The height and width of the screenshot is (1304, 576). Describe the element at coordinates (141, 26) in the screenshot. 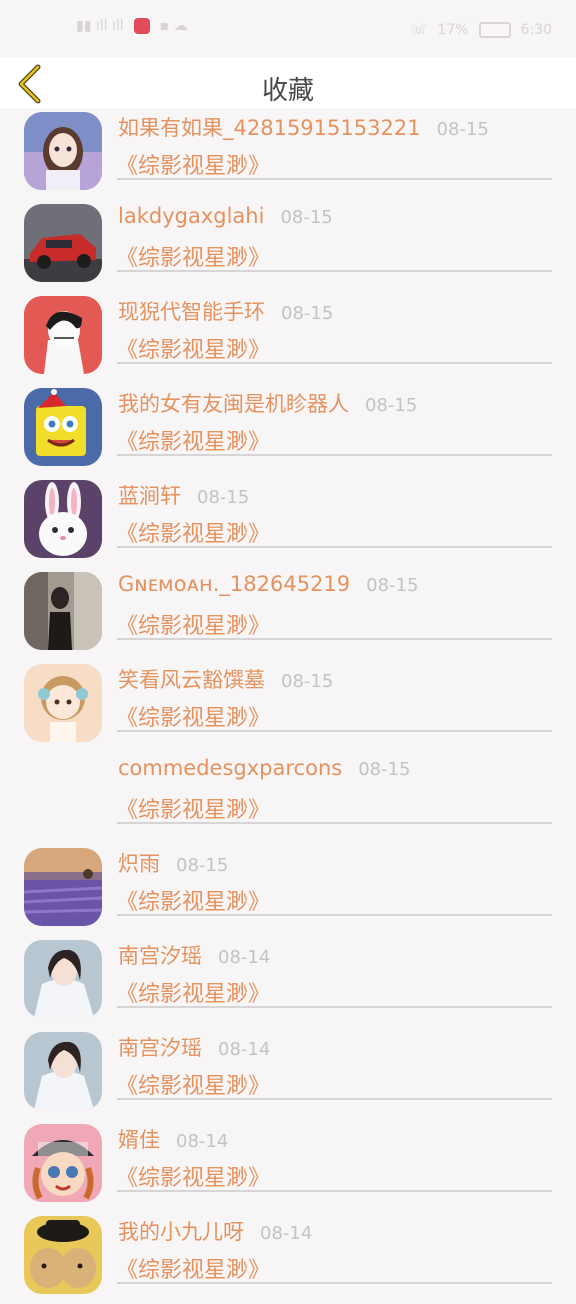

I see `notification-app-icon` at that location.